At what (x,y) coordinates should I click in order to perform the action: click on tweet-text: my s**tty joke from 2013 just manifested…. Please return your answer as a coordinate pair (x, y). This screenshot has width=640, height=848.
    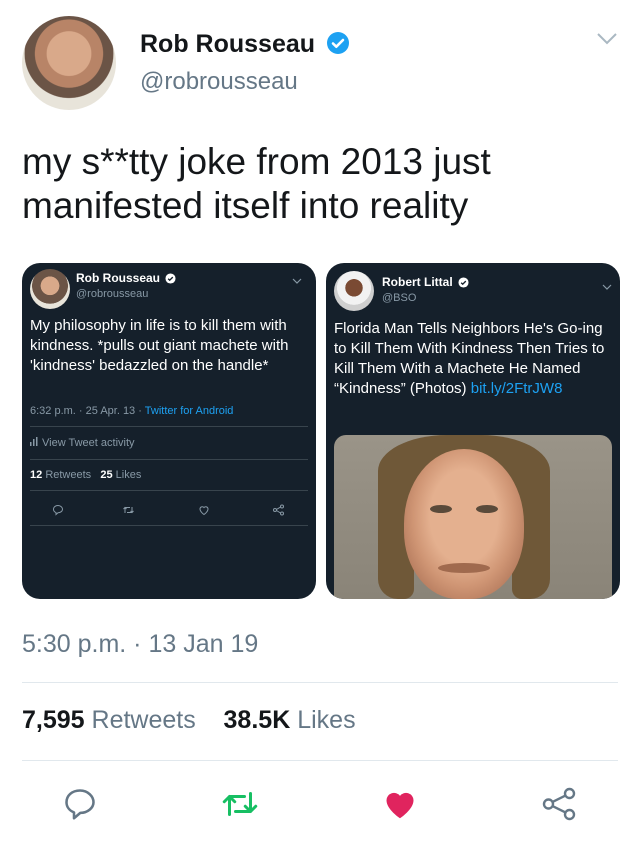
    Looking at the image, I should click on (256, 183).